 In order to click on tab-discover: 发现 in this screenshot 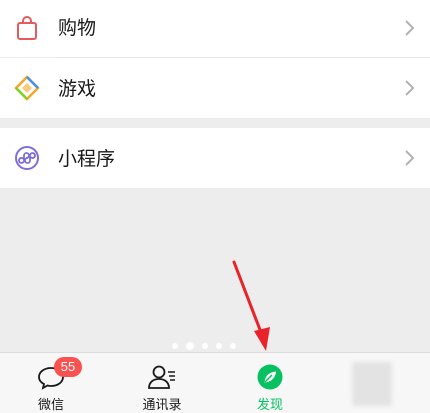, I will do `click(270, 383)`.